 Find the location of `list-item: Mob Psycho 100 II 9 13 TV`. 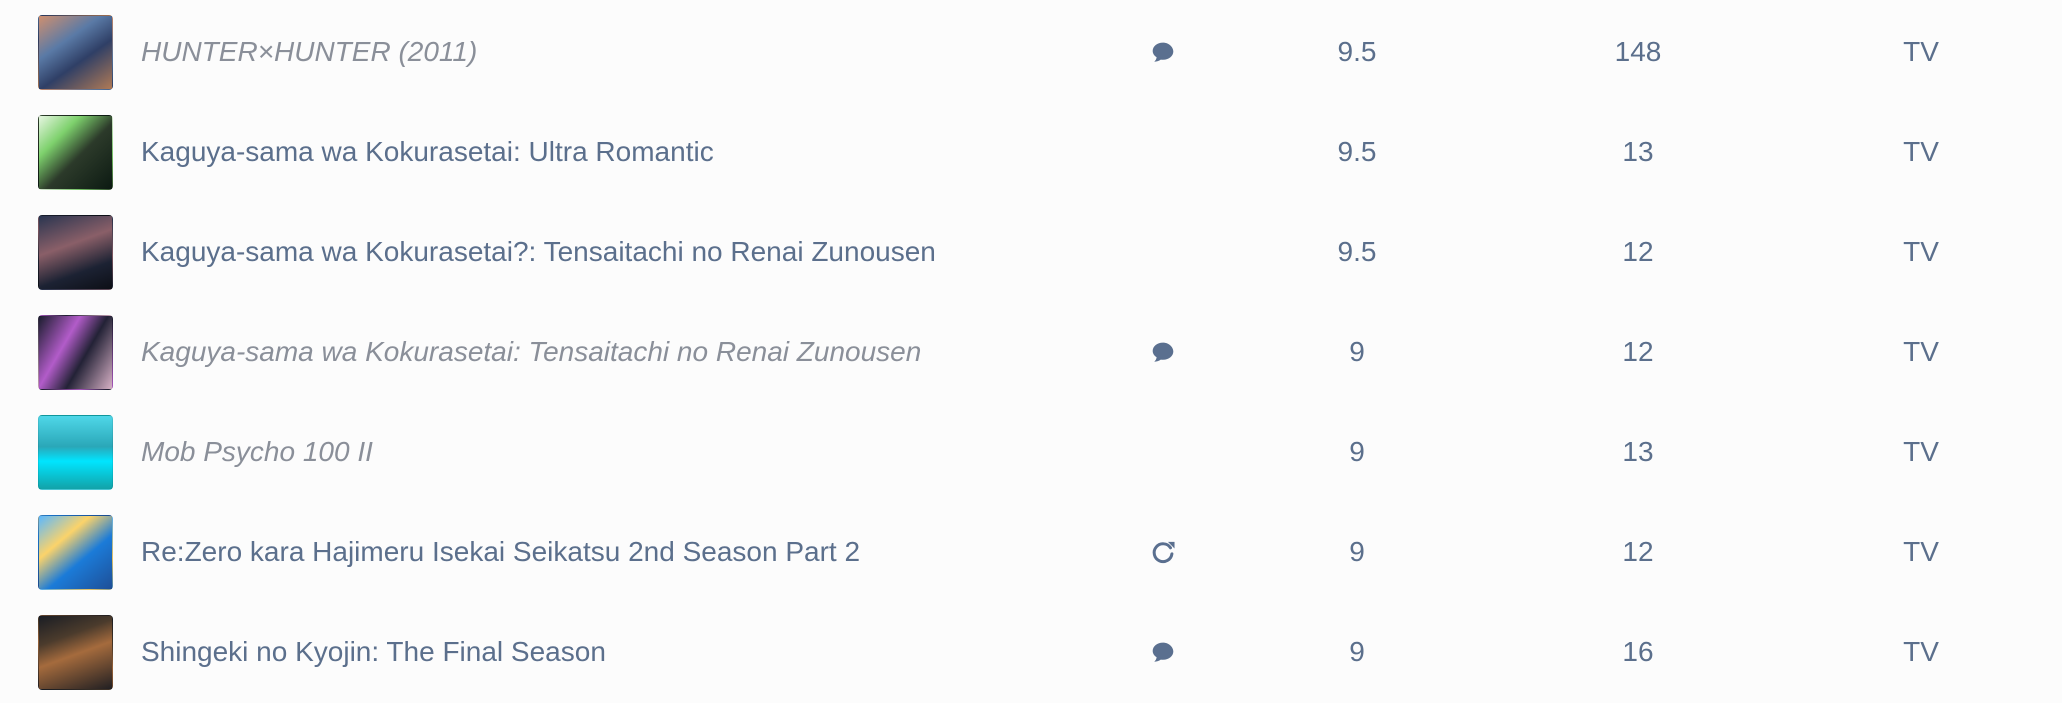

list-item: Mob Psycho 100 II 9 13 TV is located at coordinates (1031, 453).